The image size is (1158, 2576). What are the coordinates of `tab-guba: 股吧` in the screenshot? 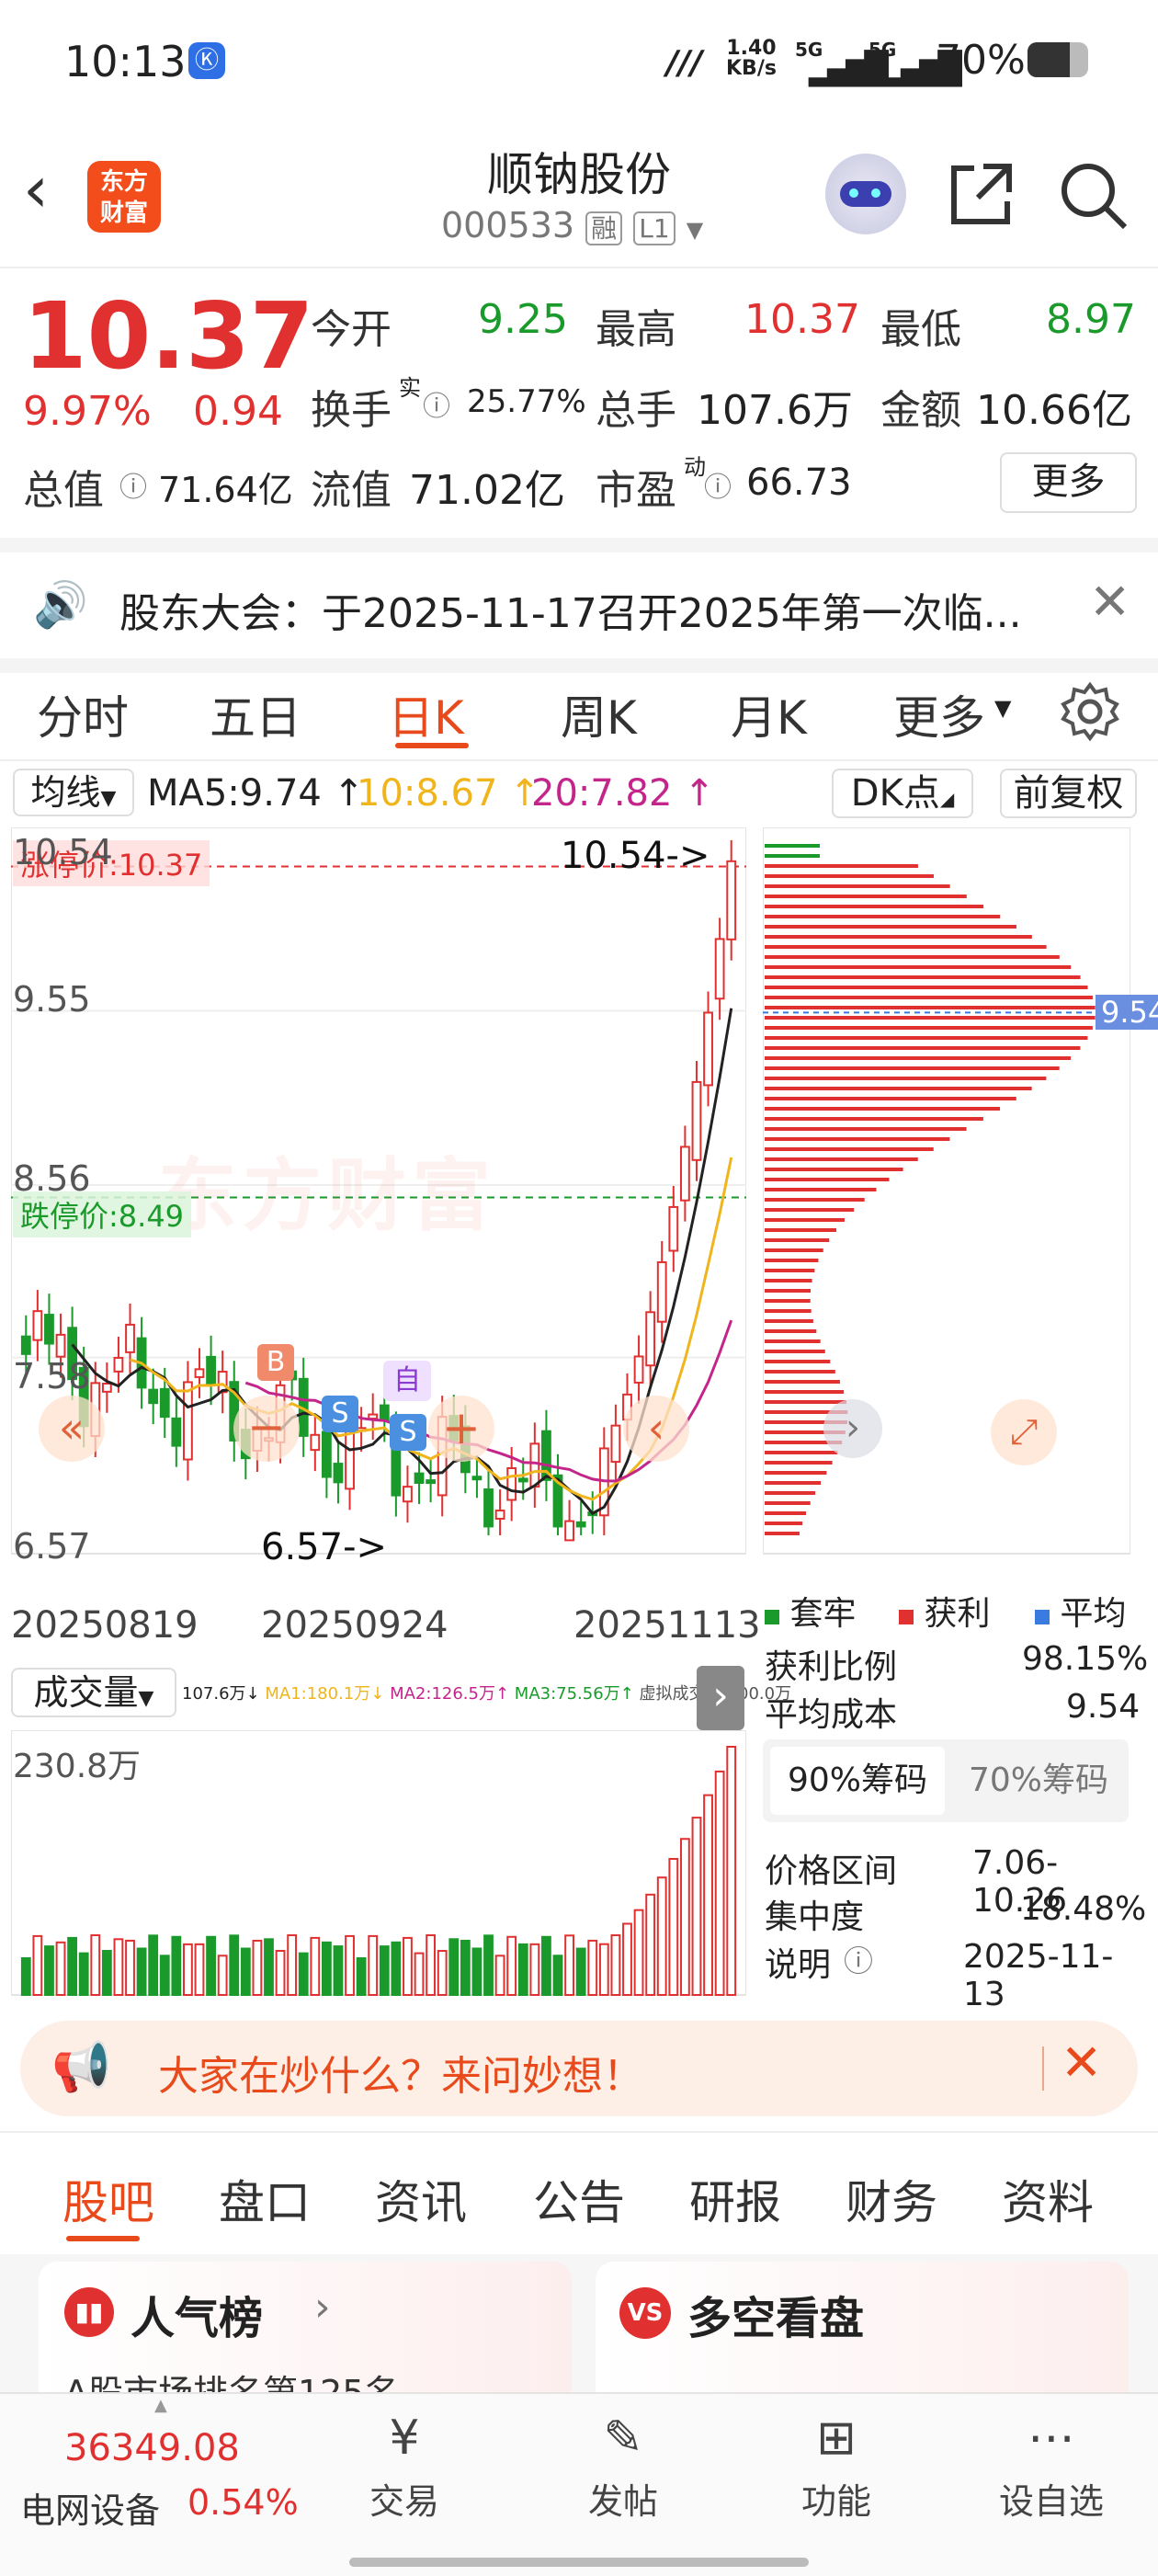 It's located at (108, 2199).